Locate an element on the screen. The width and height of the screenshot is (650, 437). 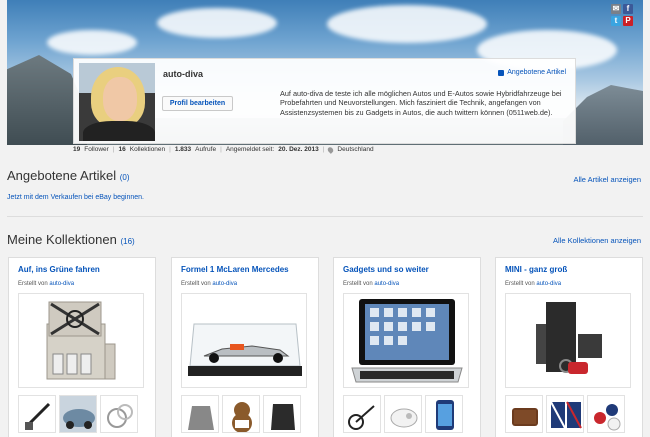
offered-items-link-label: Angebotene Artikel is located at coordinates (536, 72).